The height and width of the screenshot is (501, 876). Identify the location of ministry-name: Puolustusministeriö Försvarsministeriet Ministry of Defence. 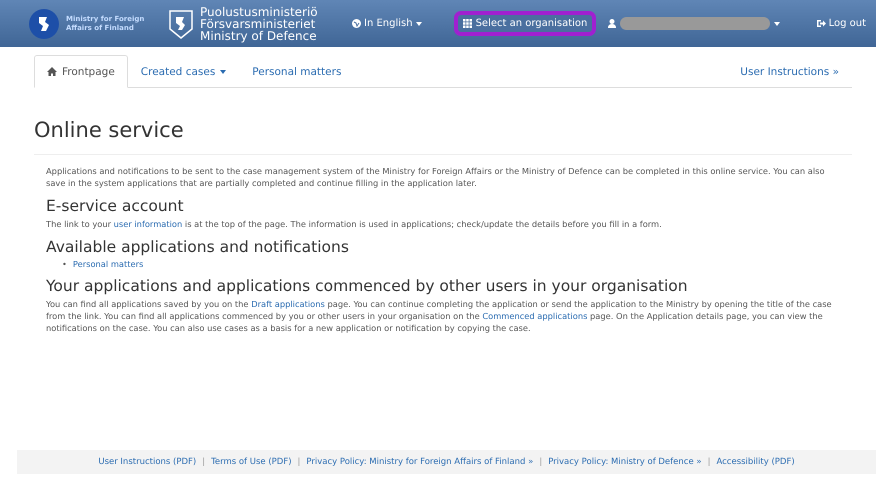
(259, 24).